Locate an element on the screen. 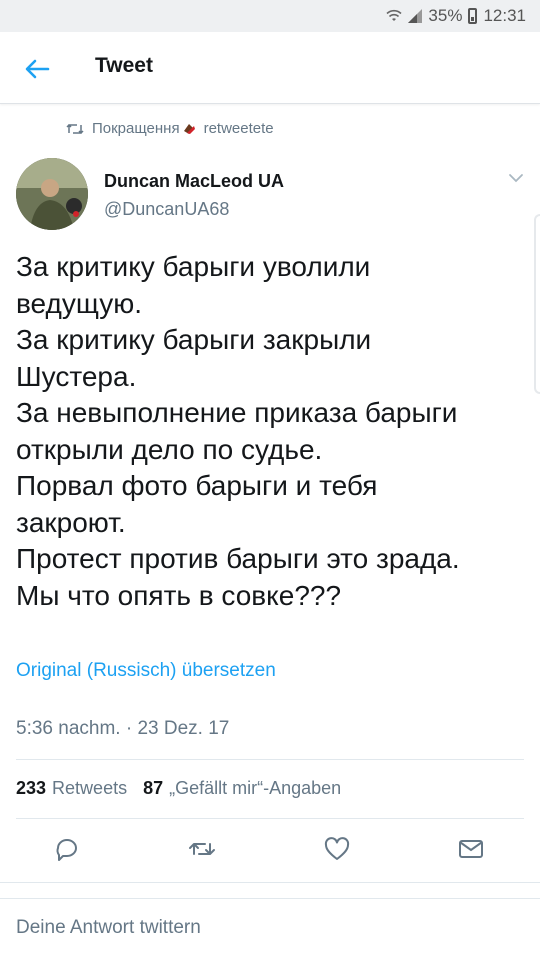  battery-icon is located at coordinates (473, 16).